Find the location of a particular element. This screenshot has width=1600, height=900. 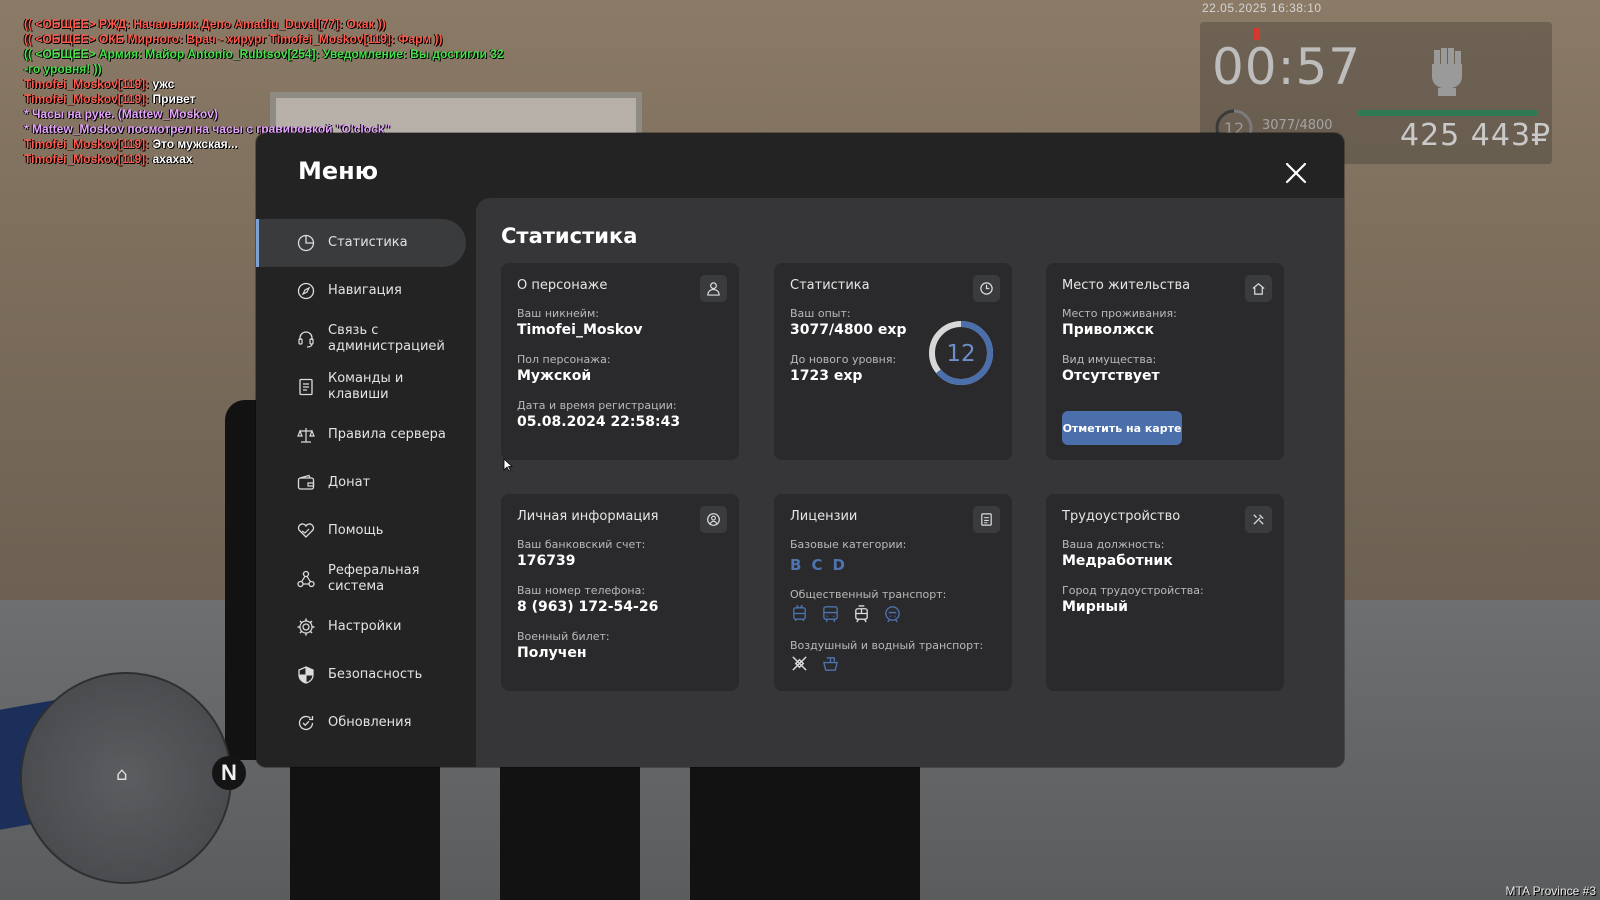

sidebar-item-settings: Настройки is located at coordinates (361, 627).